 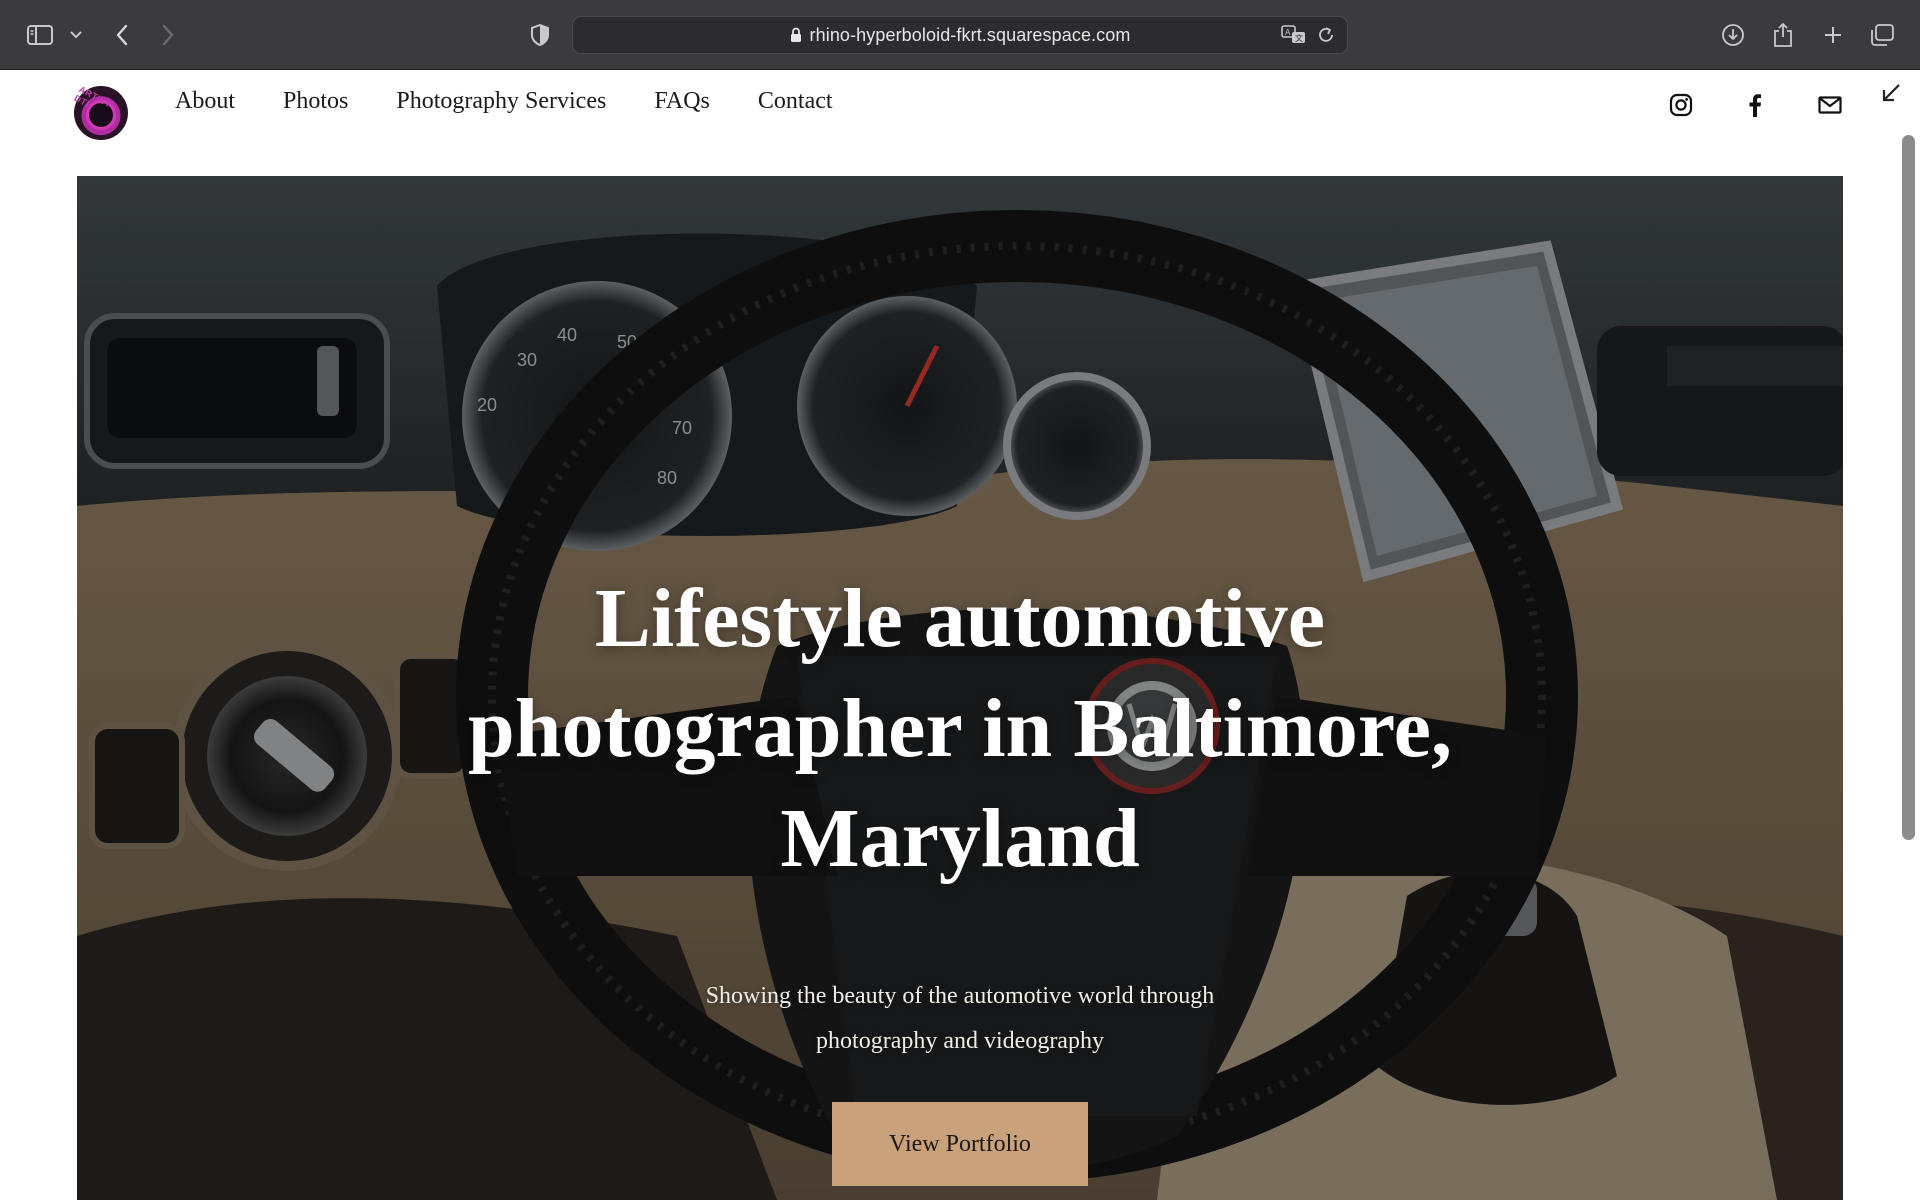 I want to click on tabs-overview-icon, so click(x=1882, y=35).